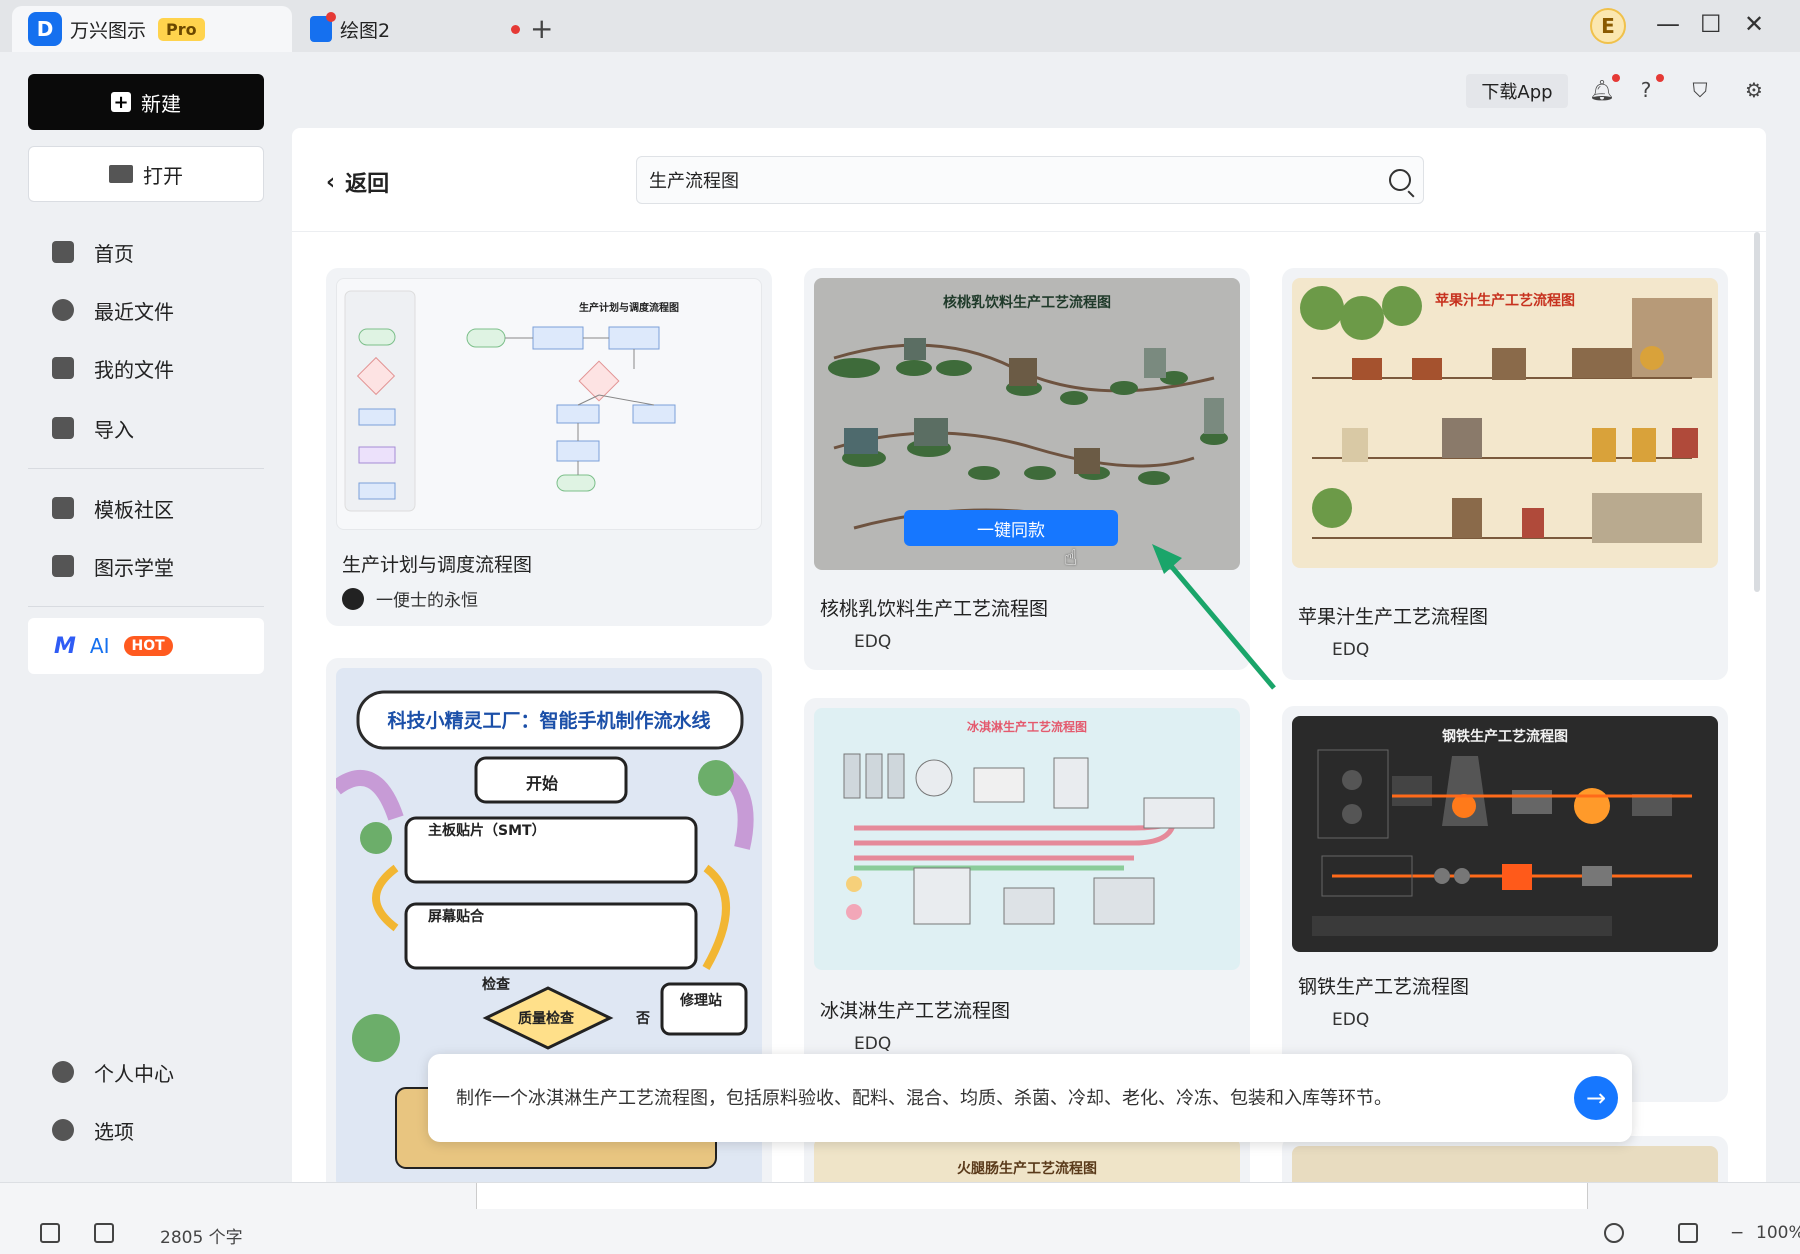 Image resolution: width=1800 pixels, height=1254 pixels. I want to click on template-card-hovered: 核桃乳饮料生产工艺流程图 一键同款 ☝ 核桃乳饮料生产工艺流程图 EDQ, so click(1027, 469).